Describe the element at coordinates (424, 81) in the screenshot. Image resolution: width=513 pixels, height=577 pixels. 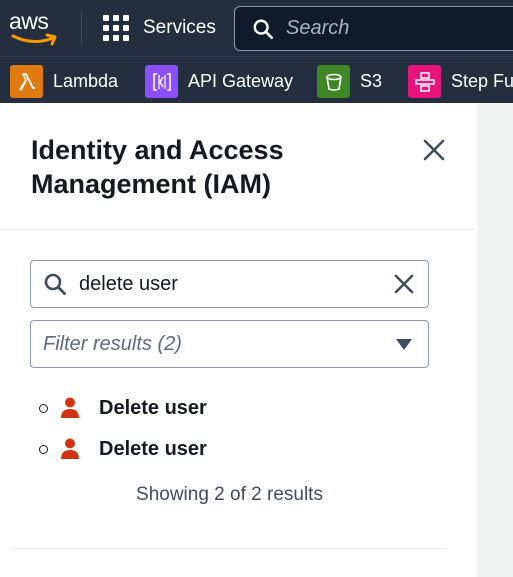
I see `step-functions-icon` at that location.